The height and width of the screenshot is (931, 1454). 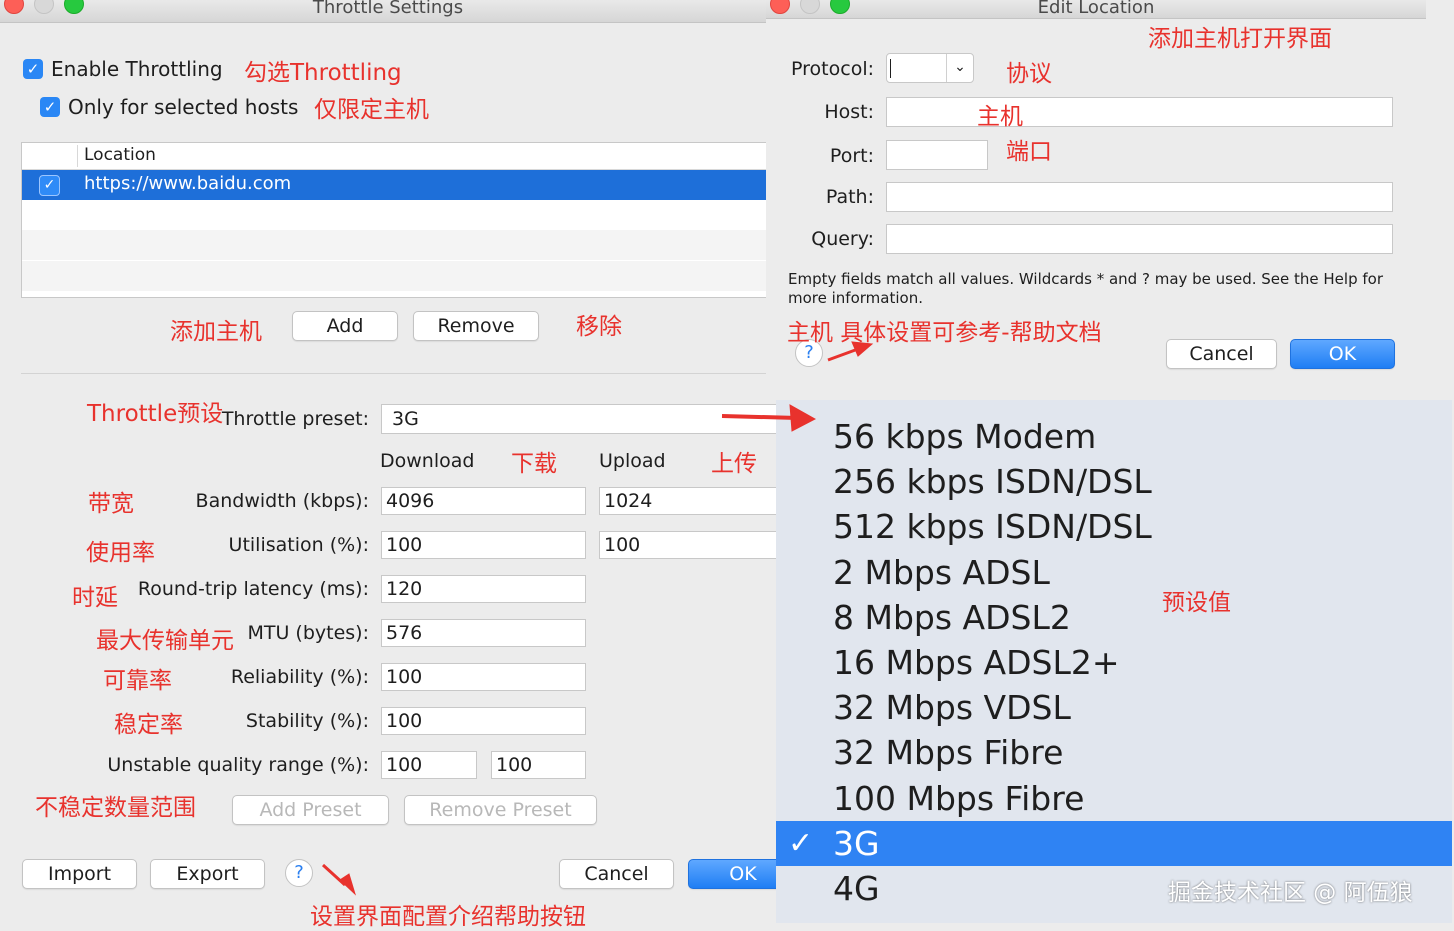 What do you see at coordinates (850, 351) in the screenshot?
I see `arrow-to-edit-help-icon` at bounding box center [850, 351].